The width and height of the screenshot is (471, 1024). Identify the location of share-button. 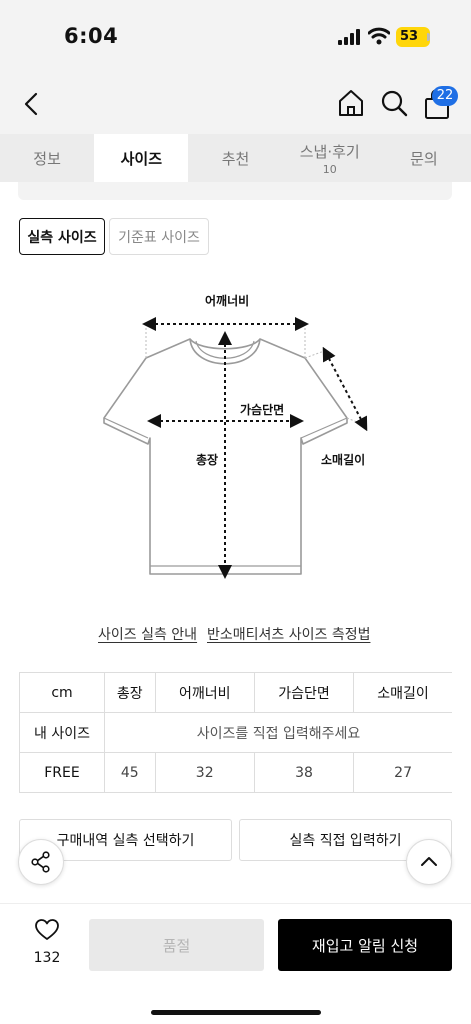
(41, 862).